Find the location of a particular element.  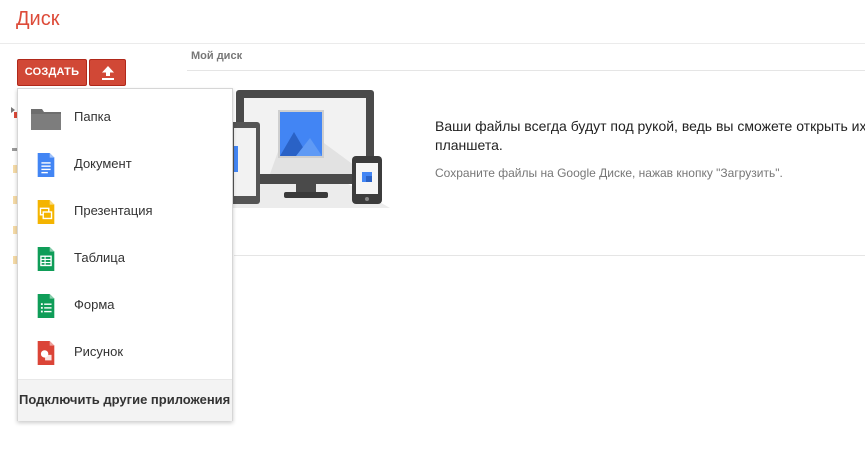

connect-more-apps: Подключить другие приложения is located at coordinates (125, 400).